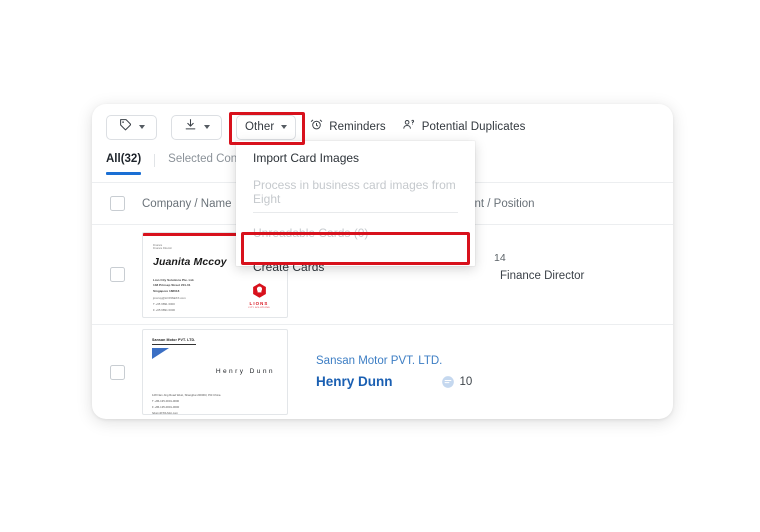 This screenshot has width=760, height=532. I want to click on menu-divider, so click(355, 212).